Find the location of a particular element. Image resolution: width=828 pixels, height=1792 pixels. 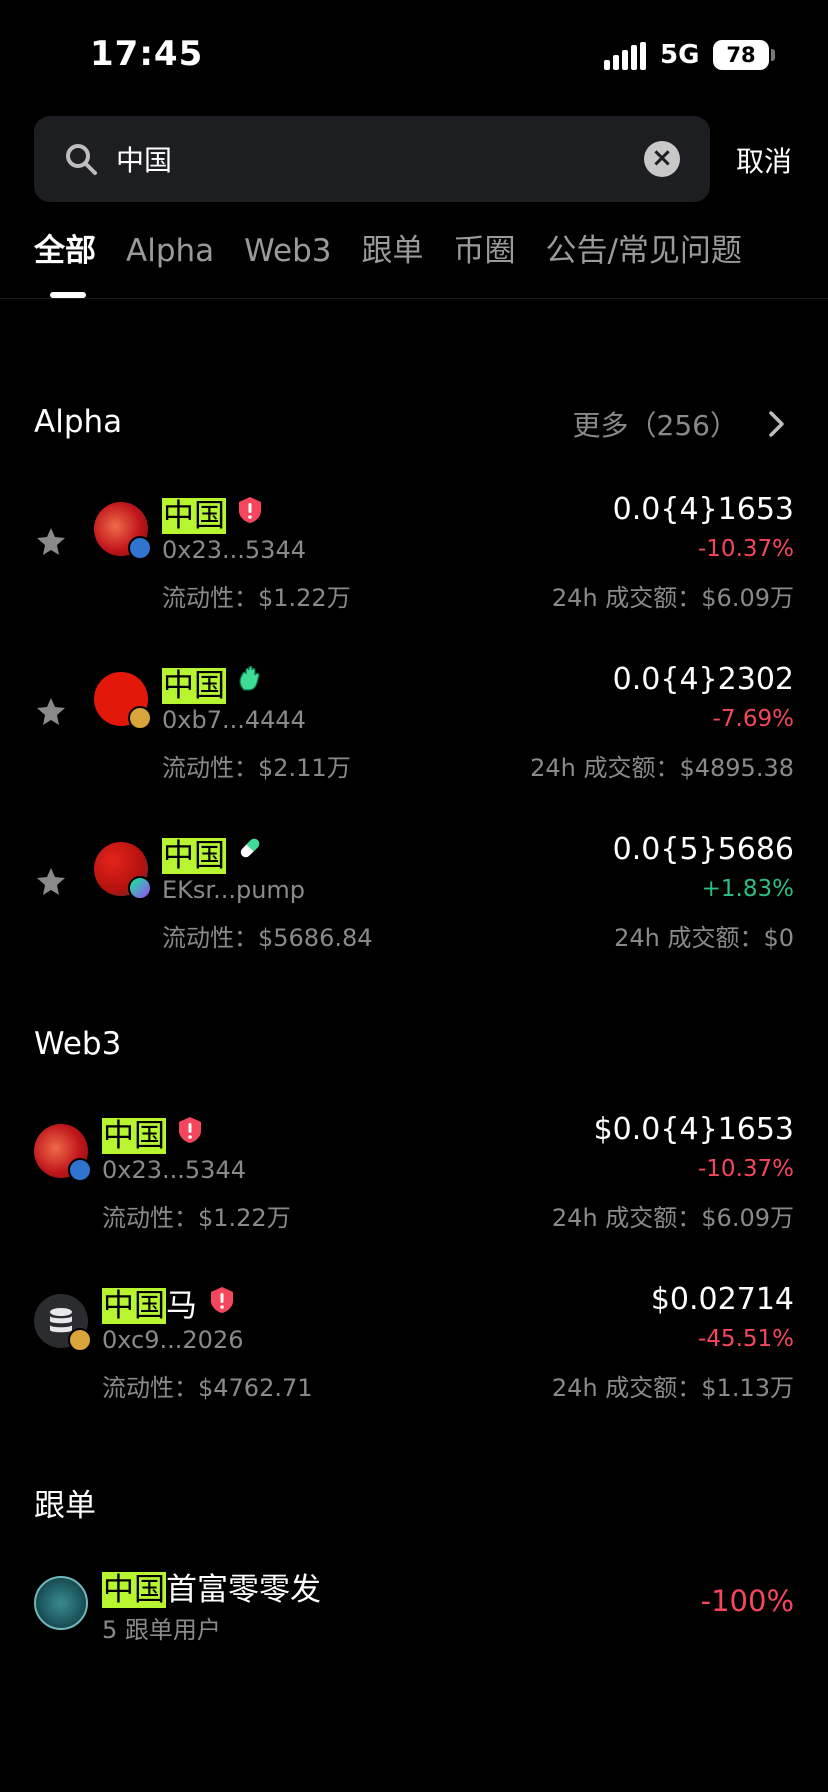

token-liquidity: 流动性：$4762.71 is located at coordinates (207, 1388).